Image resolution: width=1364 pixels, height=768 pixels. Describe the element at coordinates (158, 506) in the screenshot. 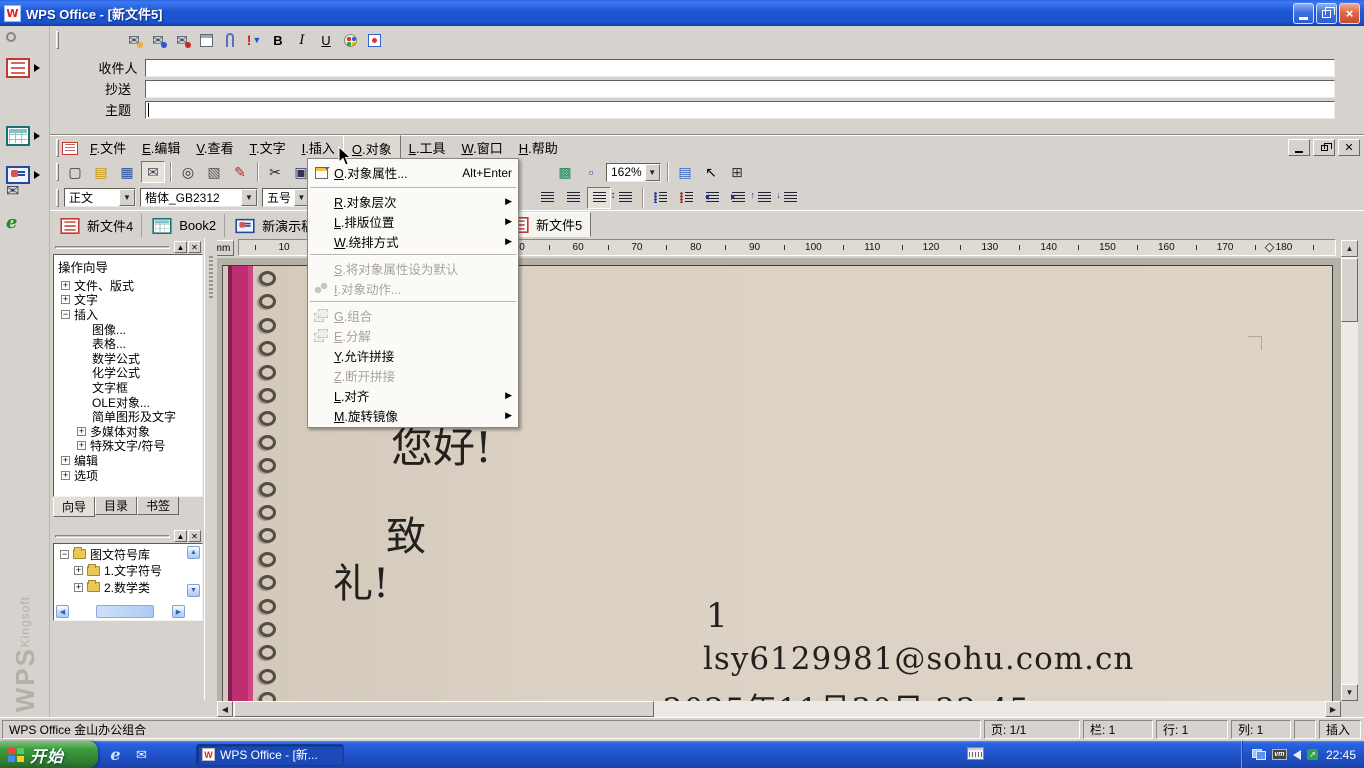

I see `panel-tab-书签: 书签` at that location.